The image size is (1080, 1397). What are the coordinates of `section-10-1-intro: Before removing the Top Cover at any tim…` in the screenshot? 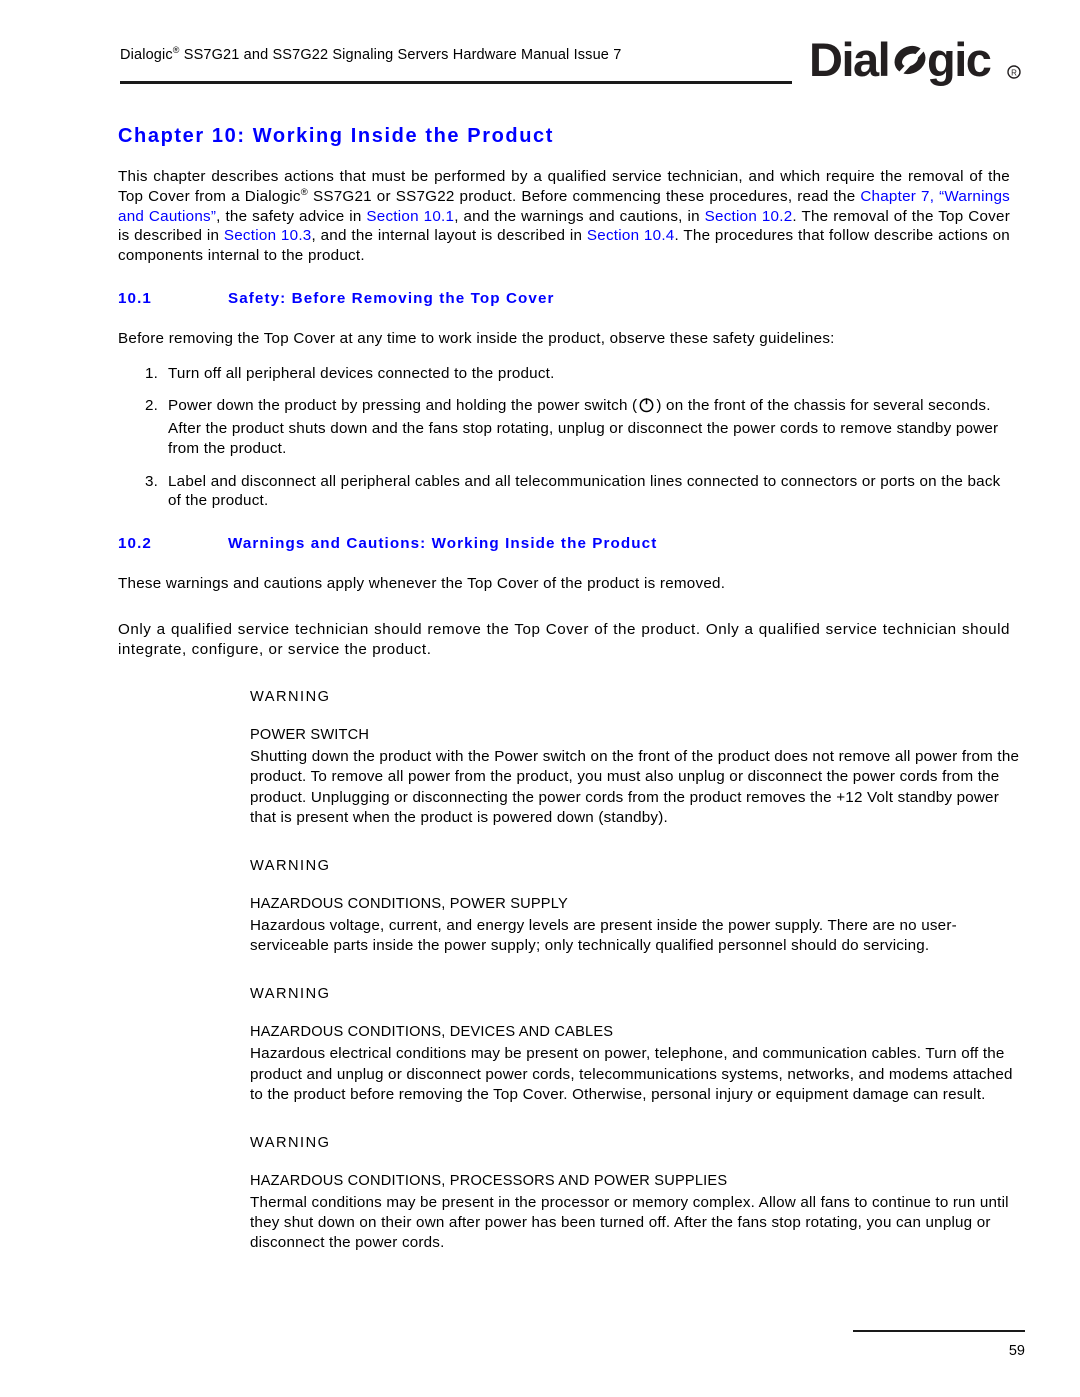 It's located at (476, 338).